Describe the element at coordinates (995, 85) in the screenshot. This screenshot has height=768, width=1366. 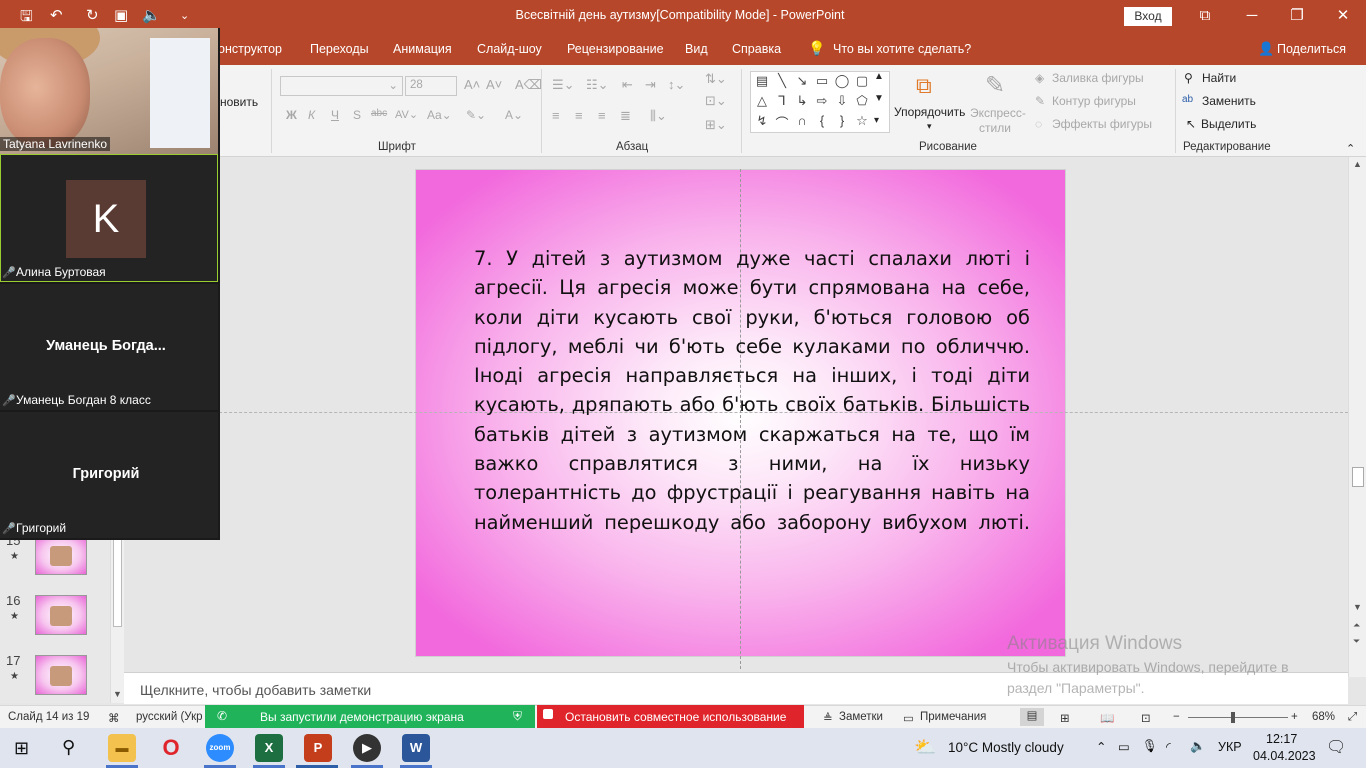
I see `quick-styles-icon: ✎` at that location.